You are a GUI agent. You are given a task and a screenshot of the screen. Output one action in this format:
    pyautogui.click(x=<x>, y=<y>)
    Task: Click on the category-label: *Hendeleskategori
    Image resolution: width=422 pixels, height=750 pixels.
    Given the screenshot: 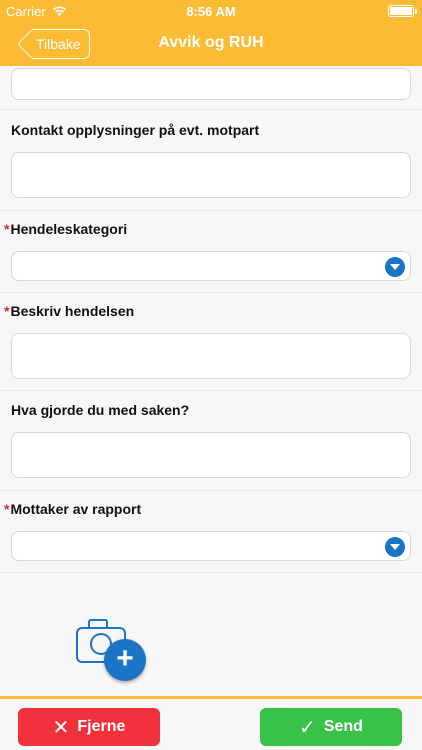 What is the action you would take?
    pyautogui.click(x=65, y=229)
    